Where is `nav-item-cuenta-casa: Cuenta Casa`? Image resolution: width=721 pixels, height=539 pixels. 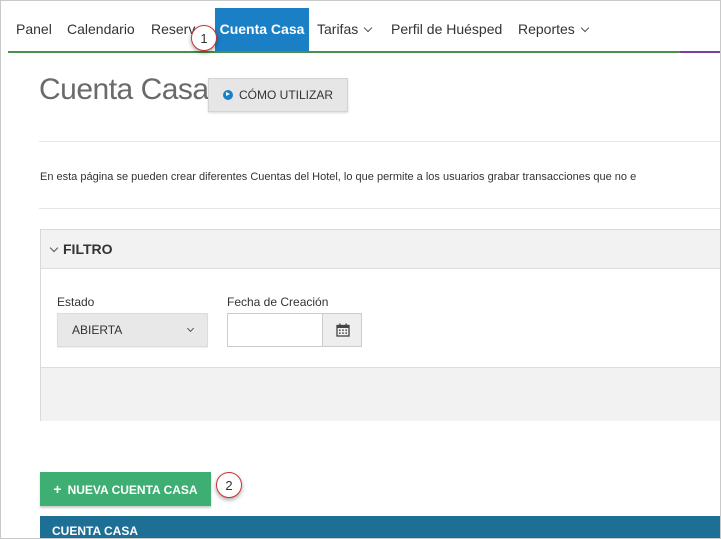 nav-item-cuenta-casa: Cuenta Casa is located at coordinates (262, 29).